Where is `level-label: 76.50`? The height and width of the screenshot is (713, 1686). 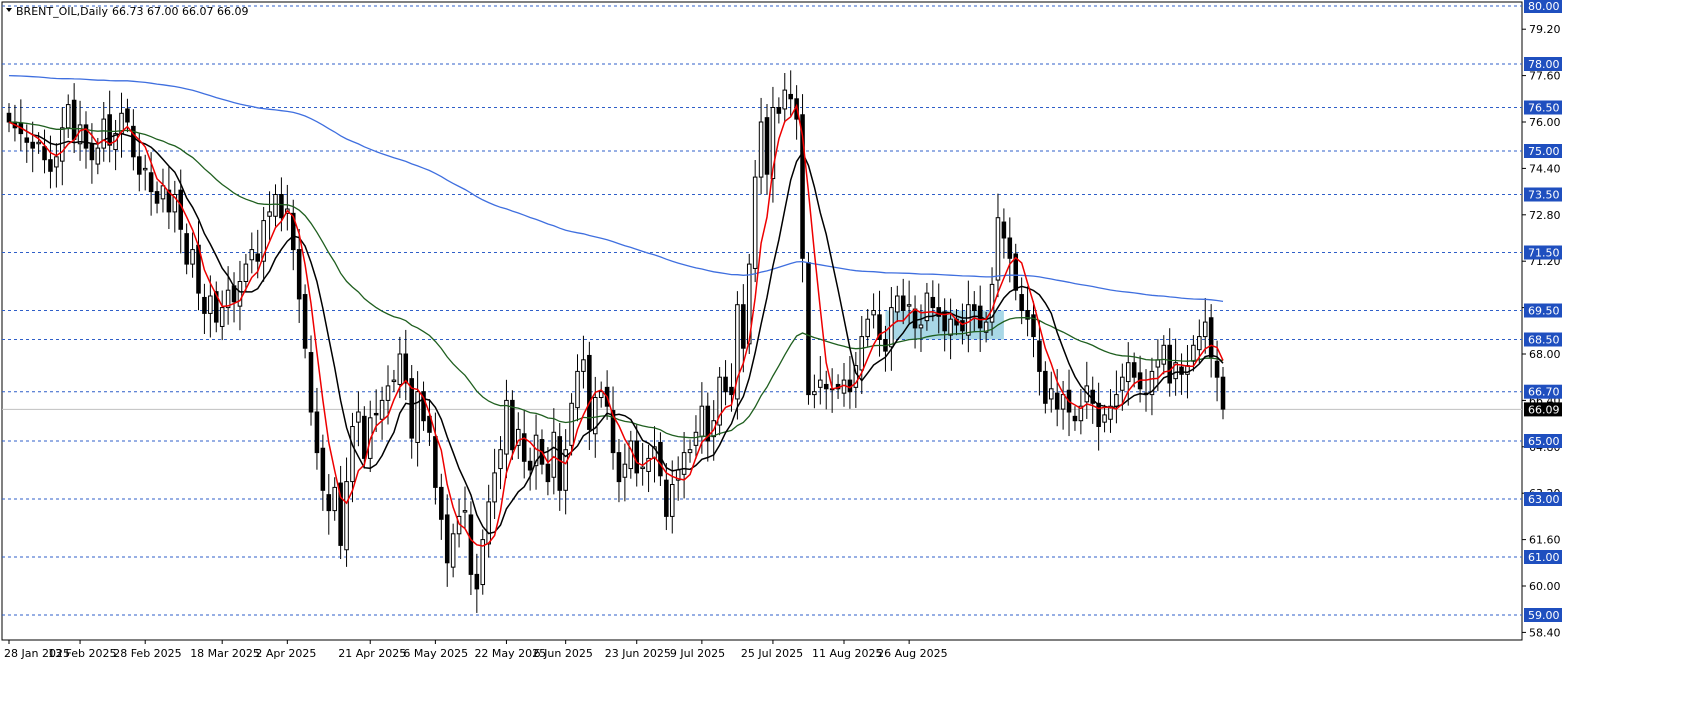 level-label: 76.50 is located at coordinates (1543, 107).